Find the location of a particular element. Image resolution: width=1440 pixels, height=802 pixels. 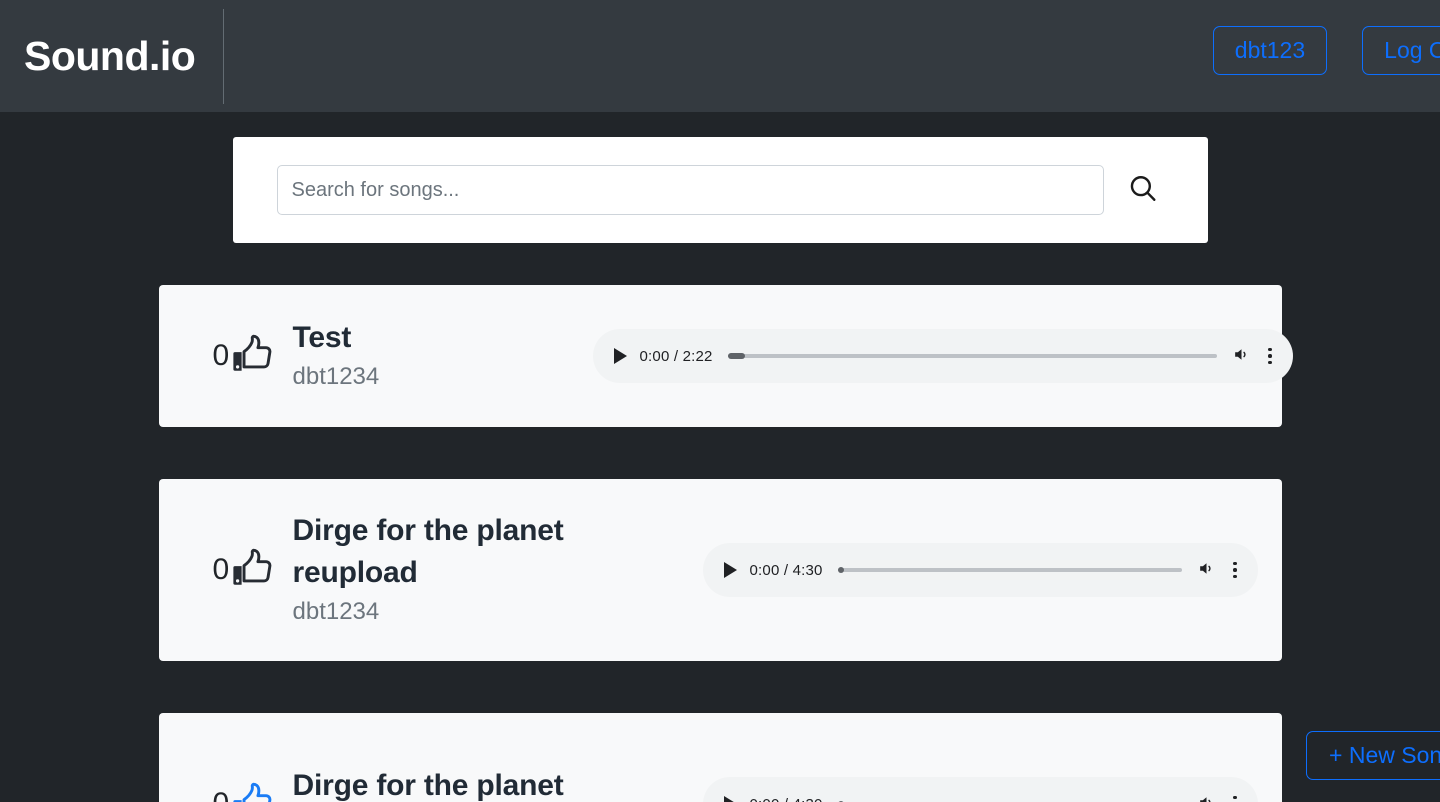

search-card is located at coordinates (720, 190).